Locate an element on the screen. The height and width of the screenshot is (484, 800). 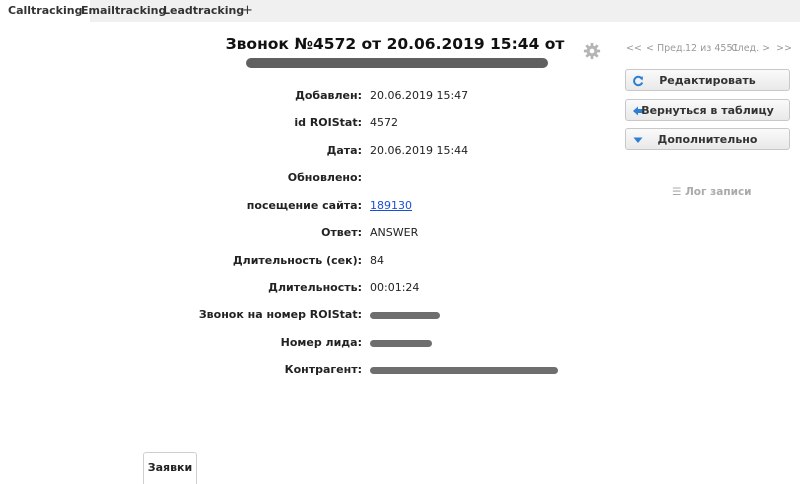
detail-row-updated: Обновлено: is located at coordinates (400, 179).